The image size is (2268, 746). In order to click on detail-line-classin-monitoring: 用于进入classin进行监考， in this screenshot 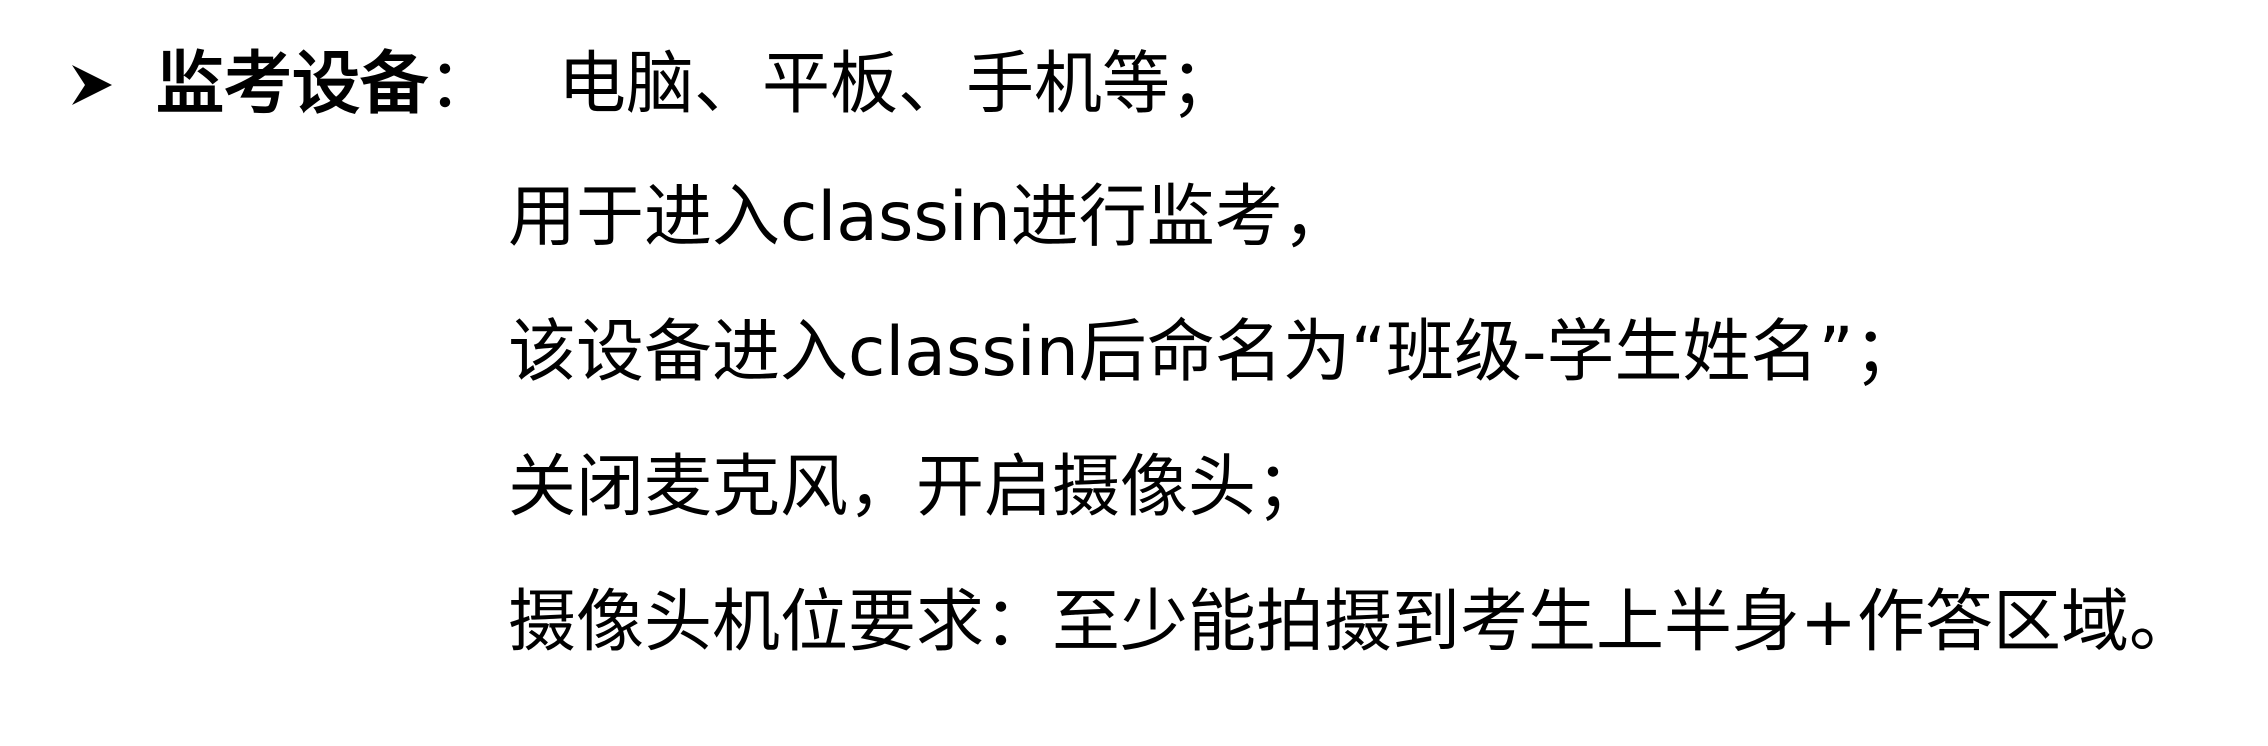, I will do `click(929, 217)`.